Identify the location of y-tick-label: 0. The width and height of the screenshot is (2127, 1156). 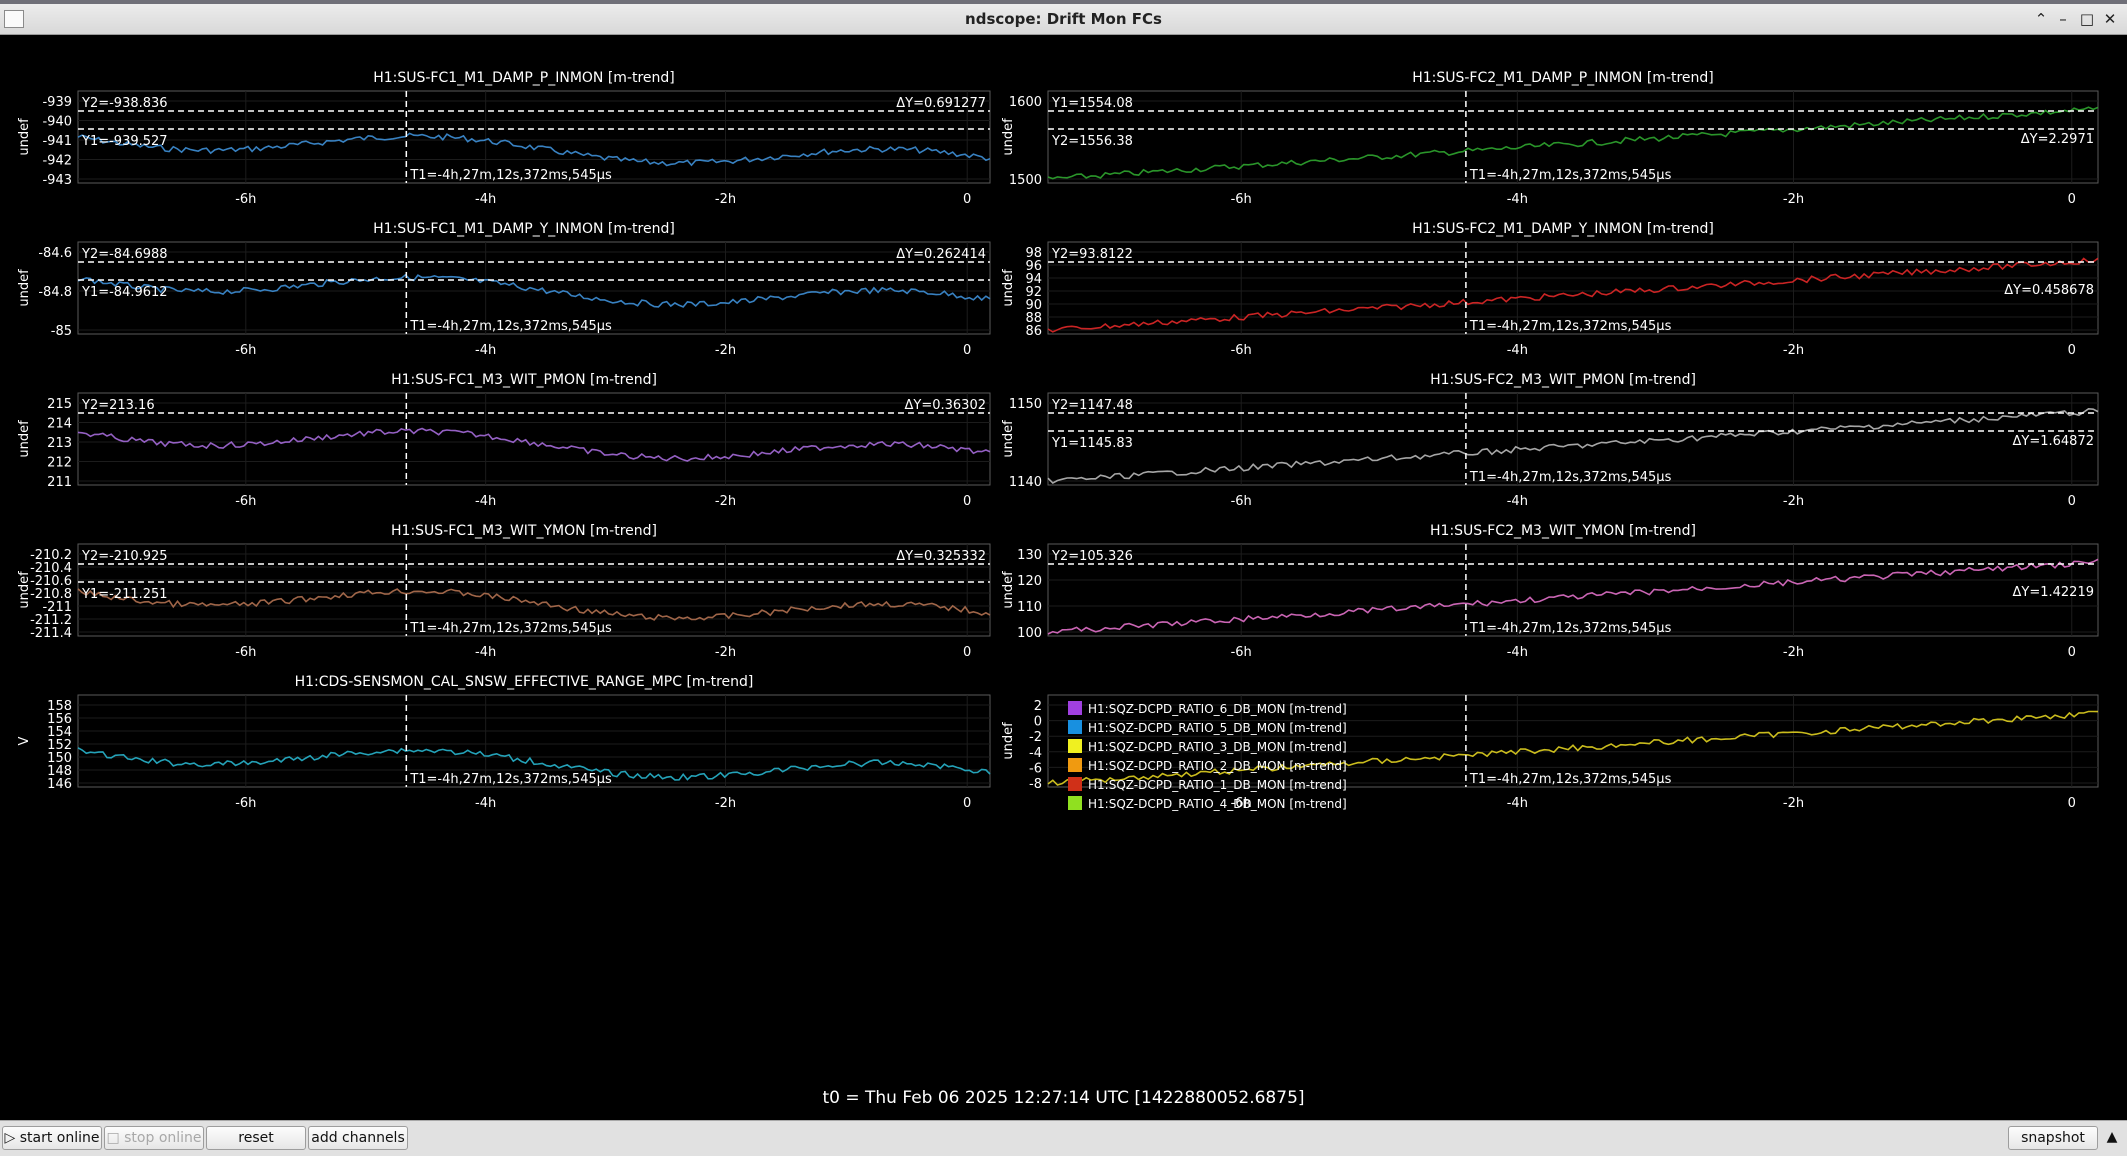
(1038, 722).